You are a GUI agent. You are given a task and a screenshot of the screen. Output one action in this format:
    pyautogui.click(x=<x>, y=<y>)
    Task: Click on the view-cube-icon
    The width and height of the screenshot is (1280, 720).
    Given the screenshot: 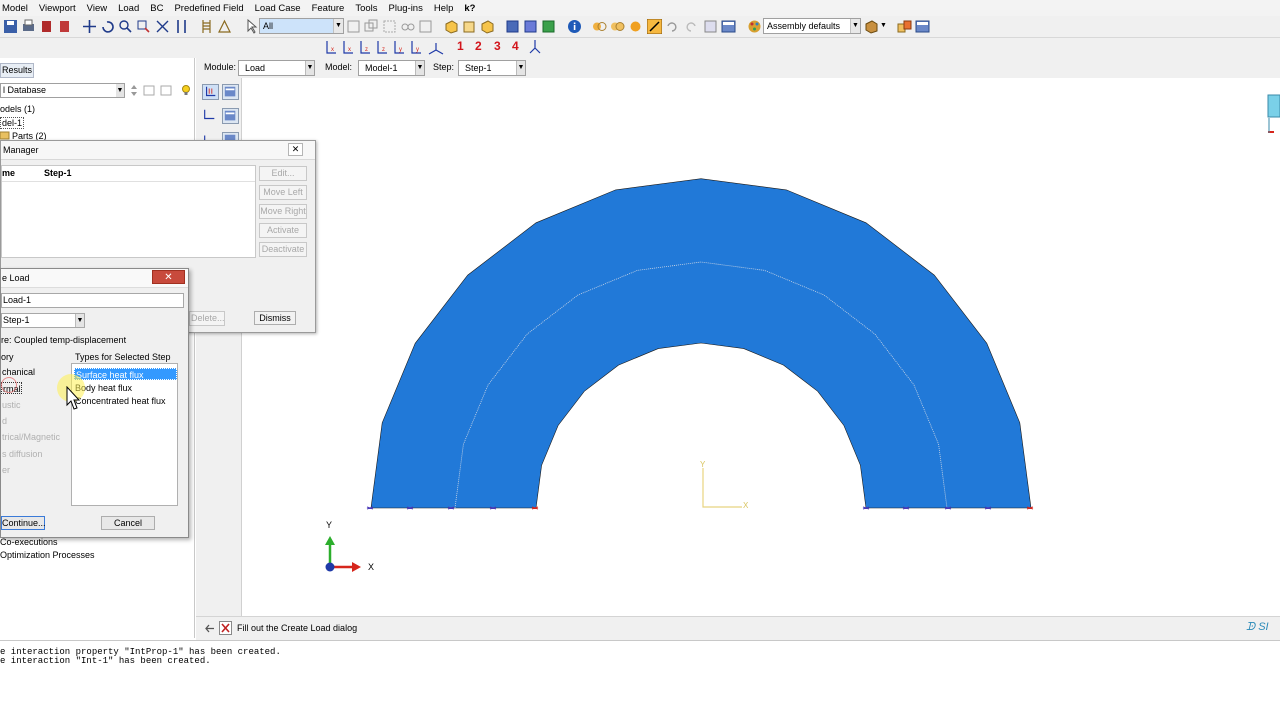 What is the action you would take?
    pyautogui.click(x=1273, y=113)
    